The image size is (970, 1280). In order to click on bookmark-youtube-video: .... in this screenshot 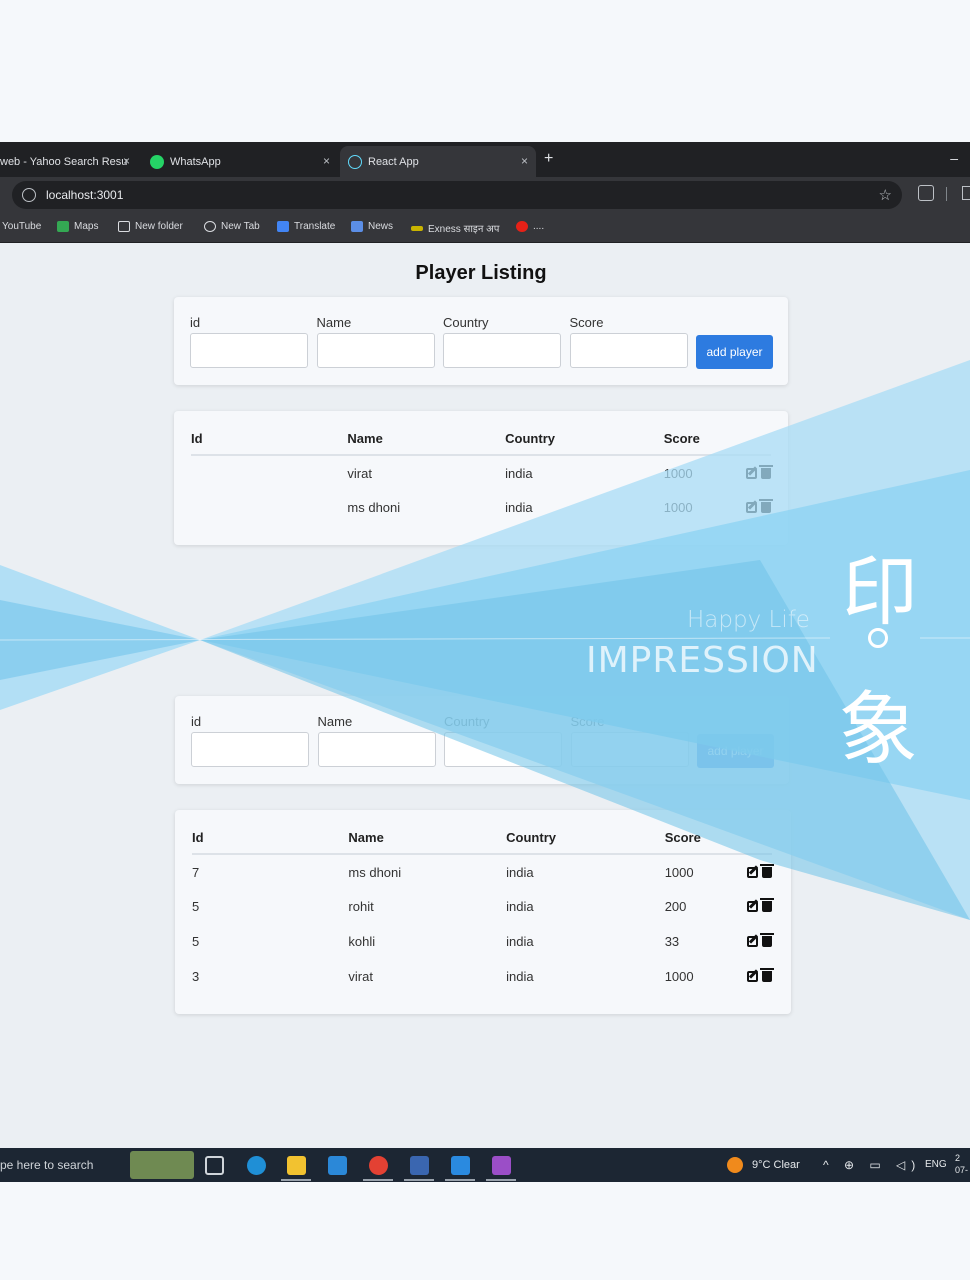, I will do `click(530, 226)`.